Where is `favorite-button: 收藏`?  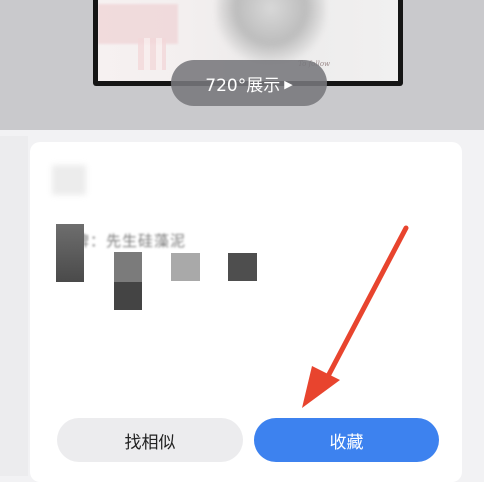 favorite-button: 收藏 is located at coordinates (346, 440).